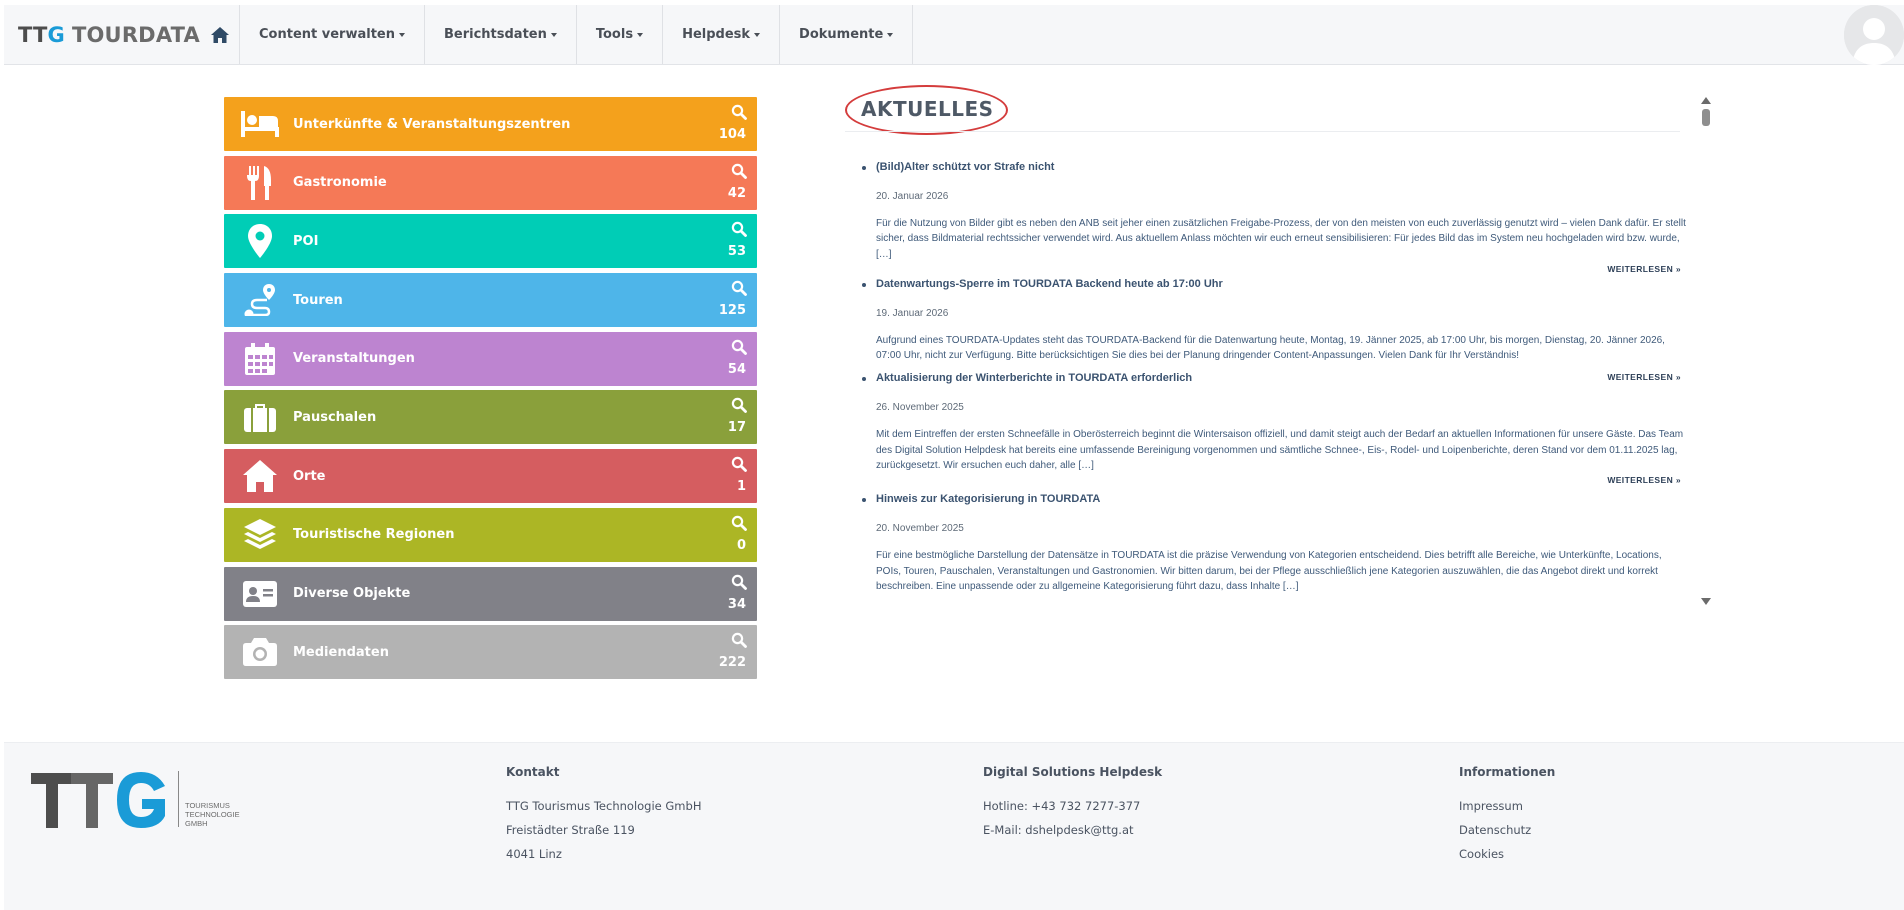  I want to click on article-date: 26. November 2025, so click(920, 408).